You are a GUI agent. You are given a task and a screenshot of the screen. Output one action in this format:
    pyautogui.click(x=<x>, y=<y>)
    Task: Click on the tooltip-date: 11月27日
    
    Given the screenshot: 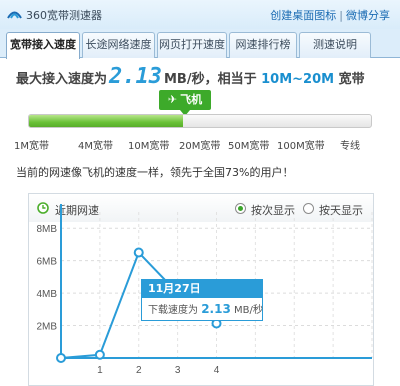 What is the action you would take?
    pyautogui.click(x=202, y=289)
    